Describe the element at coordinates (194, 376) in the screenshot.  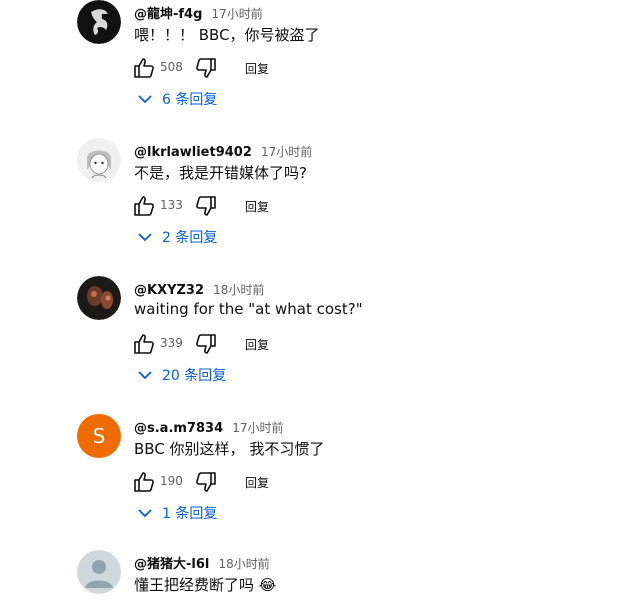
I see `replies-label: 20 条回复` at that location.